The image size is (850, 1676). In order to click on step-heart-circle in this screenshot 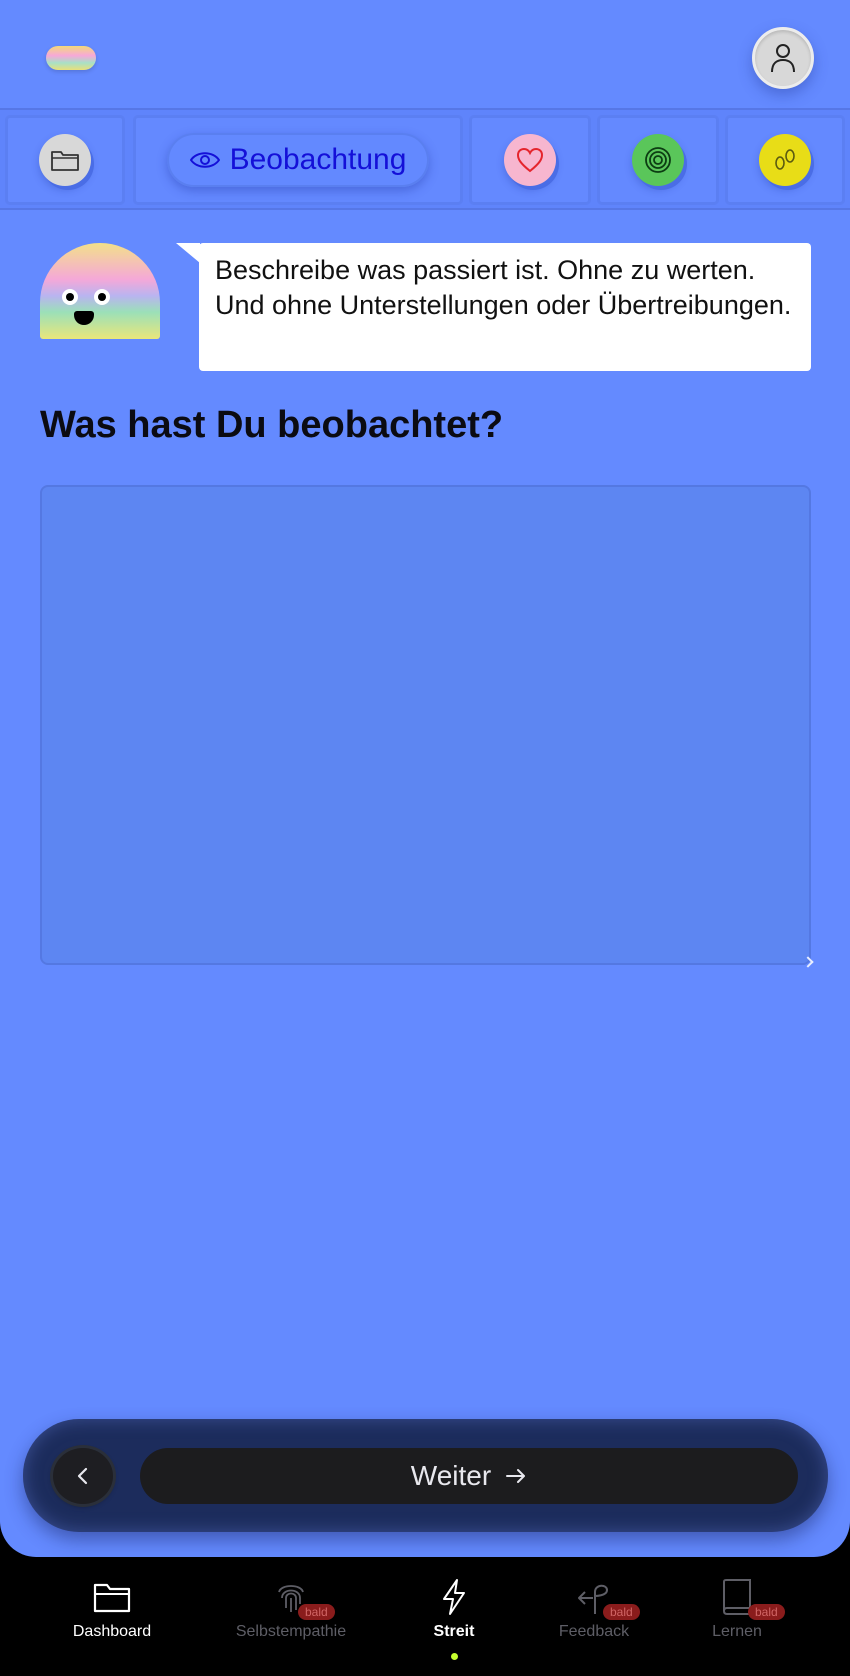, I will do `click(530, 160)`.